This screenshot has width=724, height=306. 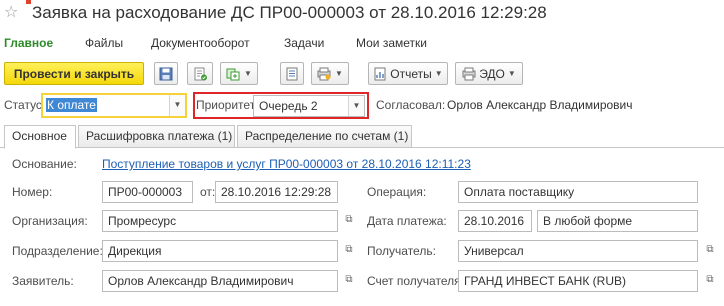 What do you see at coordinates (276, 192) in the screenshot?
I see `date-field: 28.10.2016 12:29:28` at bounding box center [276, 192].